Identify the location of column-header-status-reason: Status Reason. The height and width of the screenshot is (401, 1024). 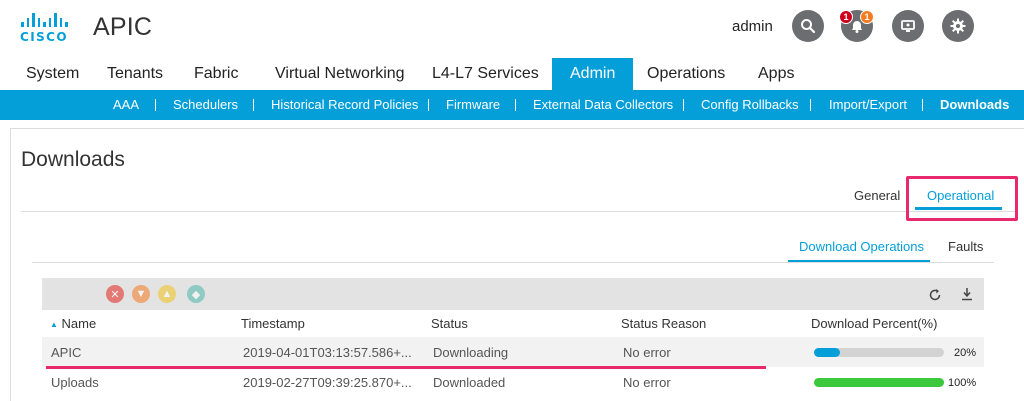
(663, 323).